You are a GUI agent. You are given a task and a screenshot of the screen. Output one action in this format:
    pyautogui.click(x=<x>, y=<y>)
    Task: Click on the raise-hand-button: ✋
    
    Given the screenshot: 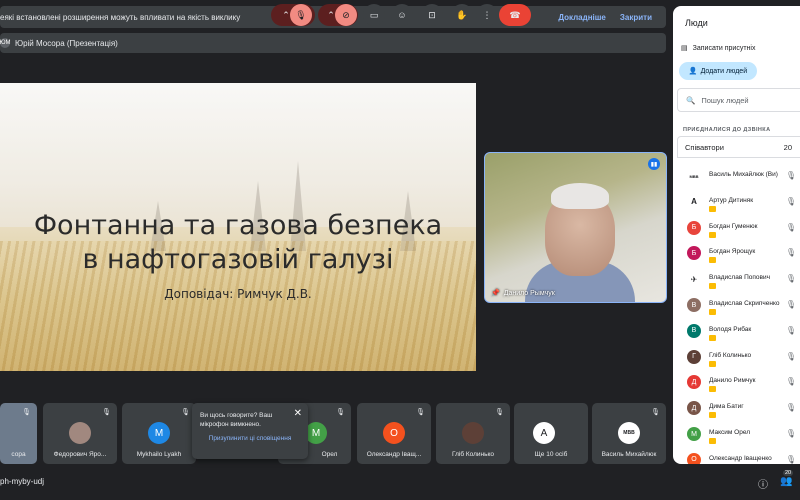 What is the action you would take?
    pyautogui.click(x=462, y=15)
    